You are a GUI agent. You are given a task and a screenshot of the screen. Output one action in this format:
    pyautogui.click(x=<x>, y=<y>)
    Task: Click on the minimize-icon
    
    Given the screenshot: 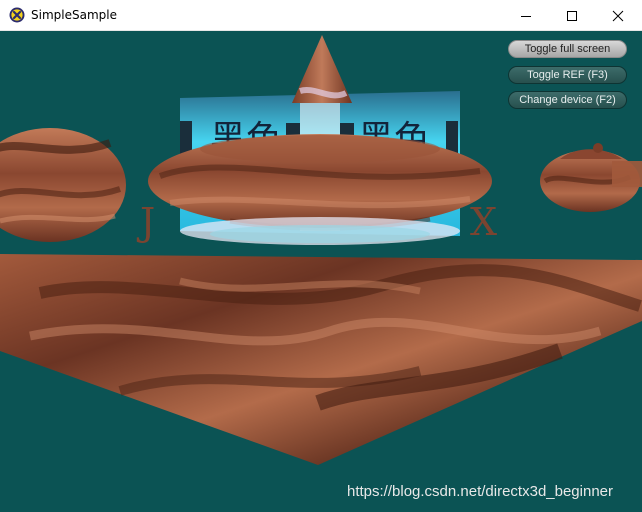 What is the action you would take?
    pyautogui.click(x=526, y=16)
    